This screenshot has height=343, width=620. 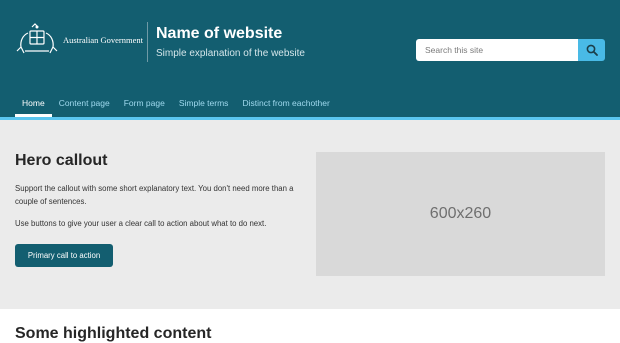 What do you see at coordinates (37, 38) in the screenshot?
I see `coat-of-arms-icon` at bounding box center [37, 38].